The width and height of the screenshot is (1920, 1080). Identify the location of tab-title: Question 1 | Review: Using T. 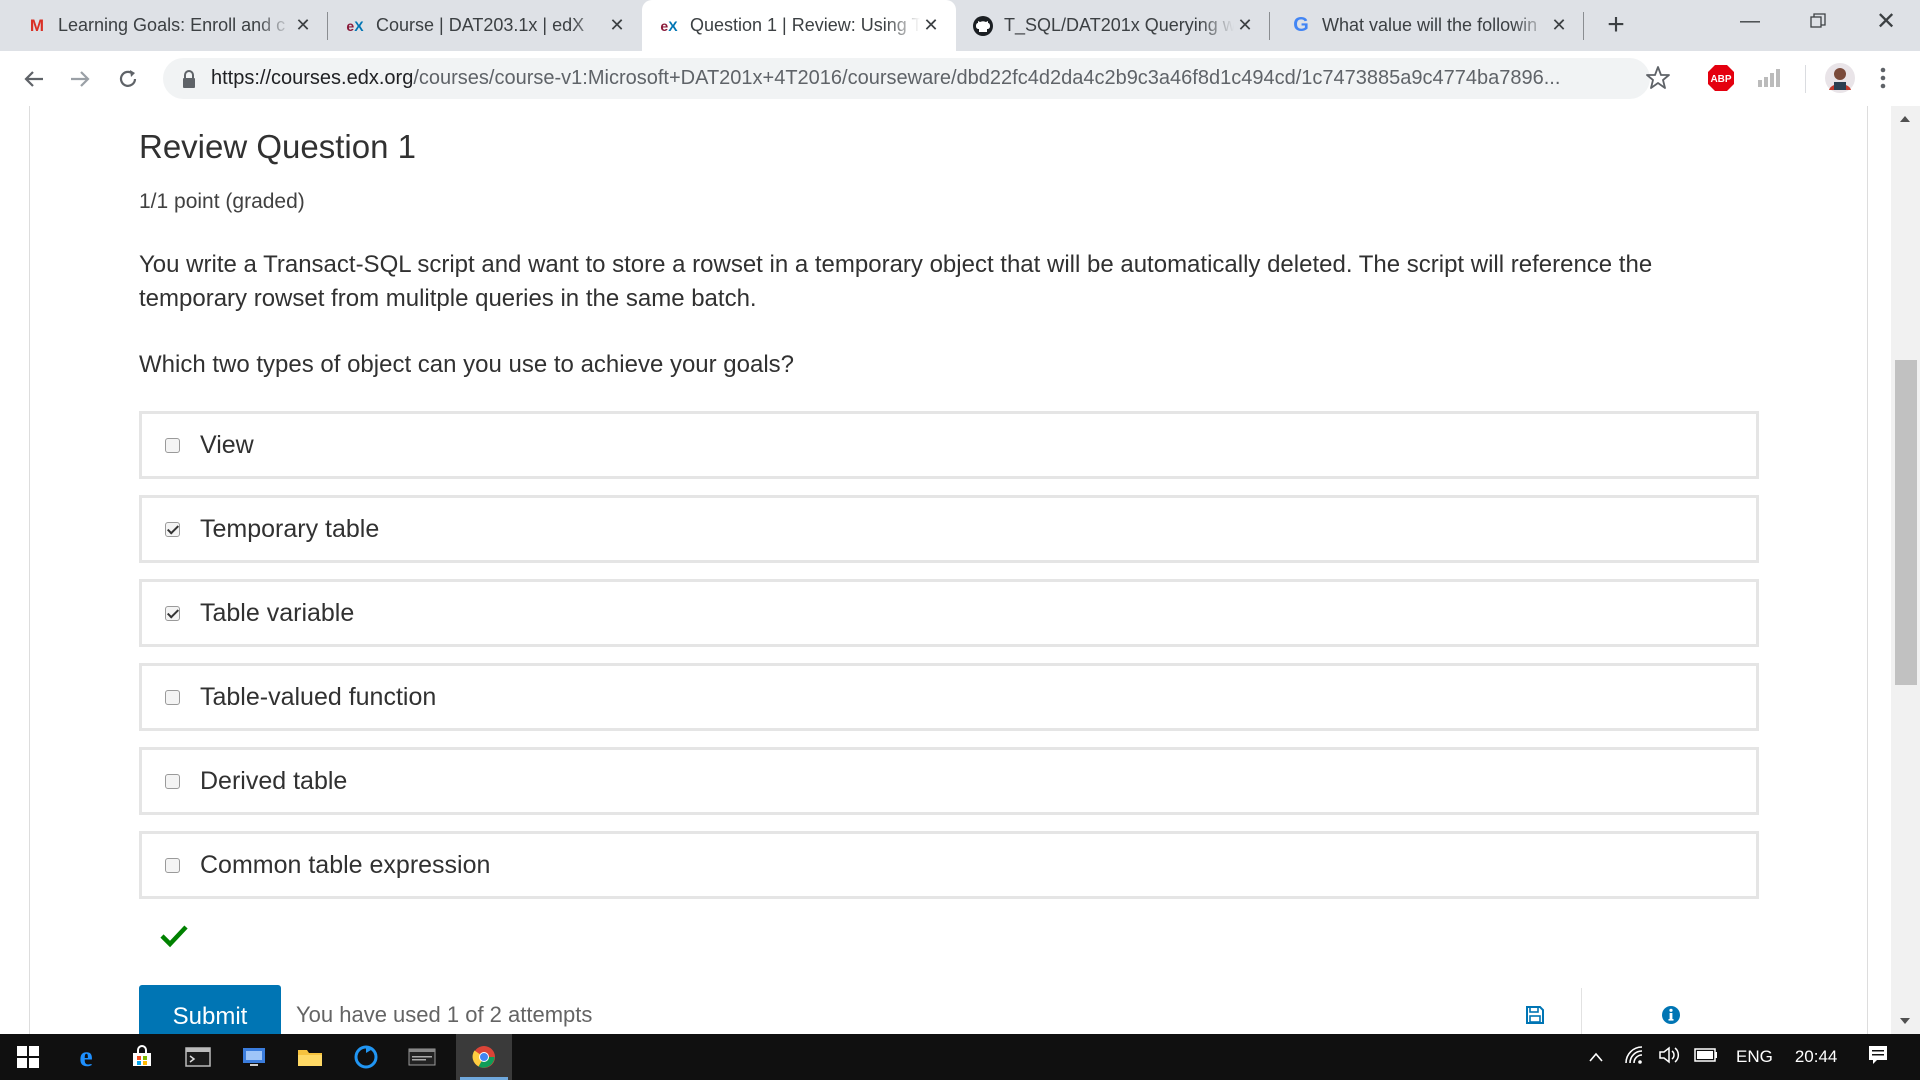
(805, 25).